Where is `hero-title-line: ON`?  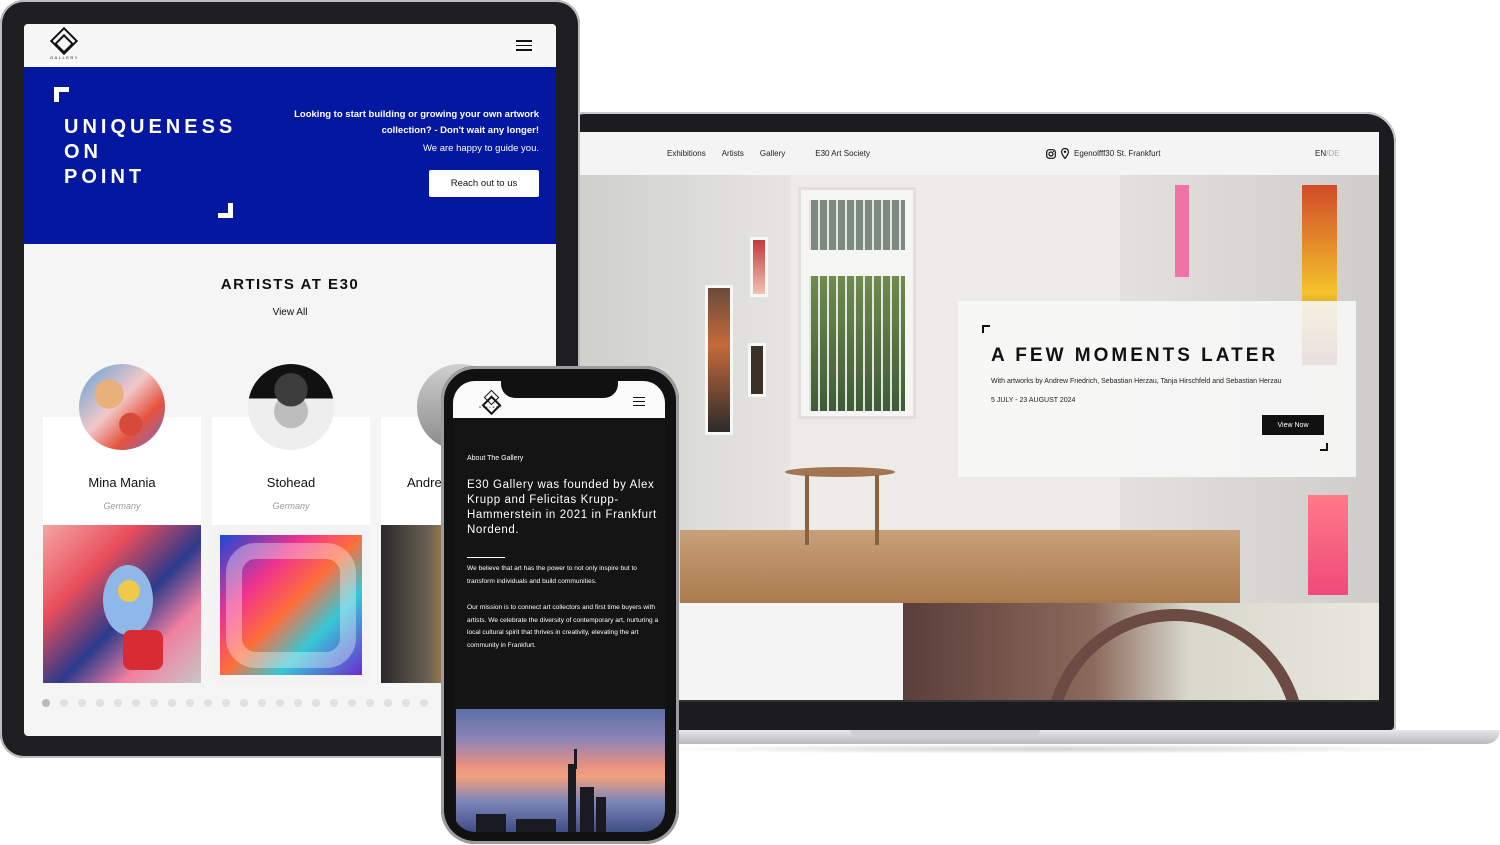 hero-title-line: ON is located at coordinates (83, 152).